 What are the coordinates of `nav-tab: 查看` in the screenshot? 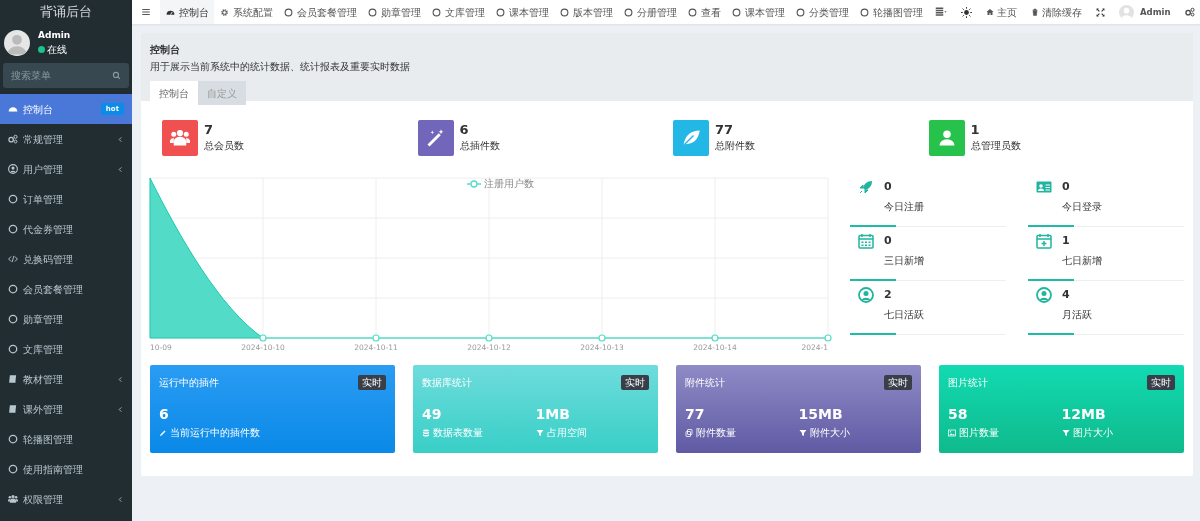 It's located at (704, 12).